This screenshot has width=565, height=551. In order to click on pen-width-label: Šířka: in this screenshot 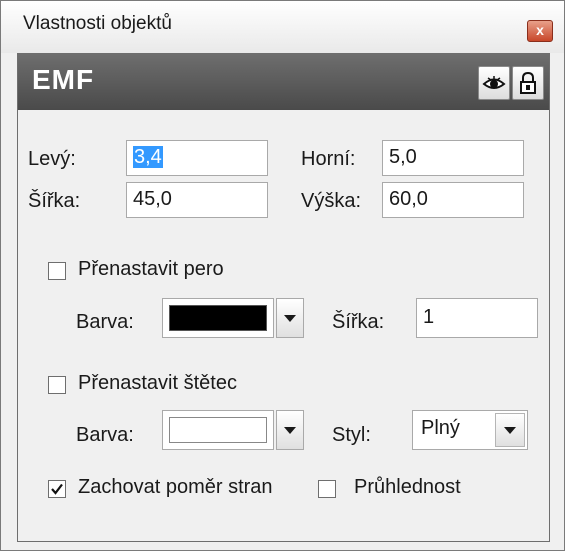, I will do `click(358, 322)`.